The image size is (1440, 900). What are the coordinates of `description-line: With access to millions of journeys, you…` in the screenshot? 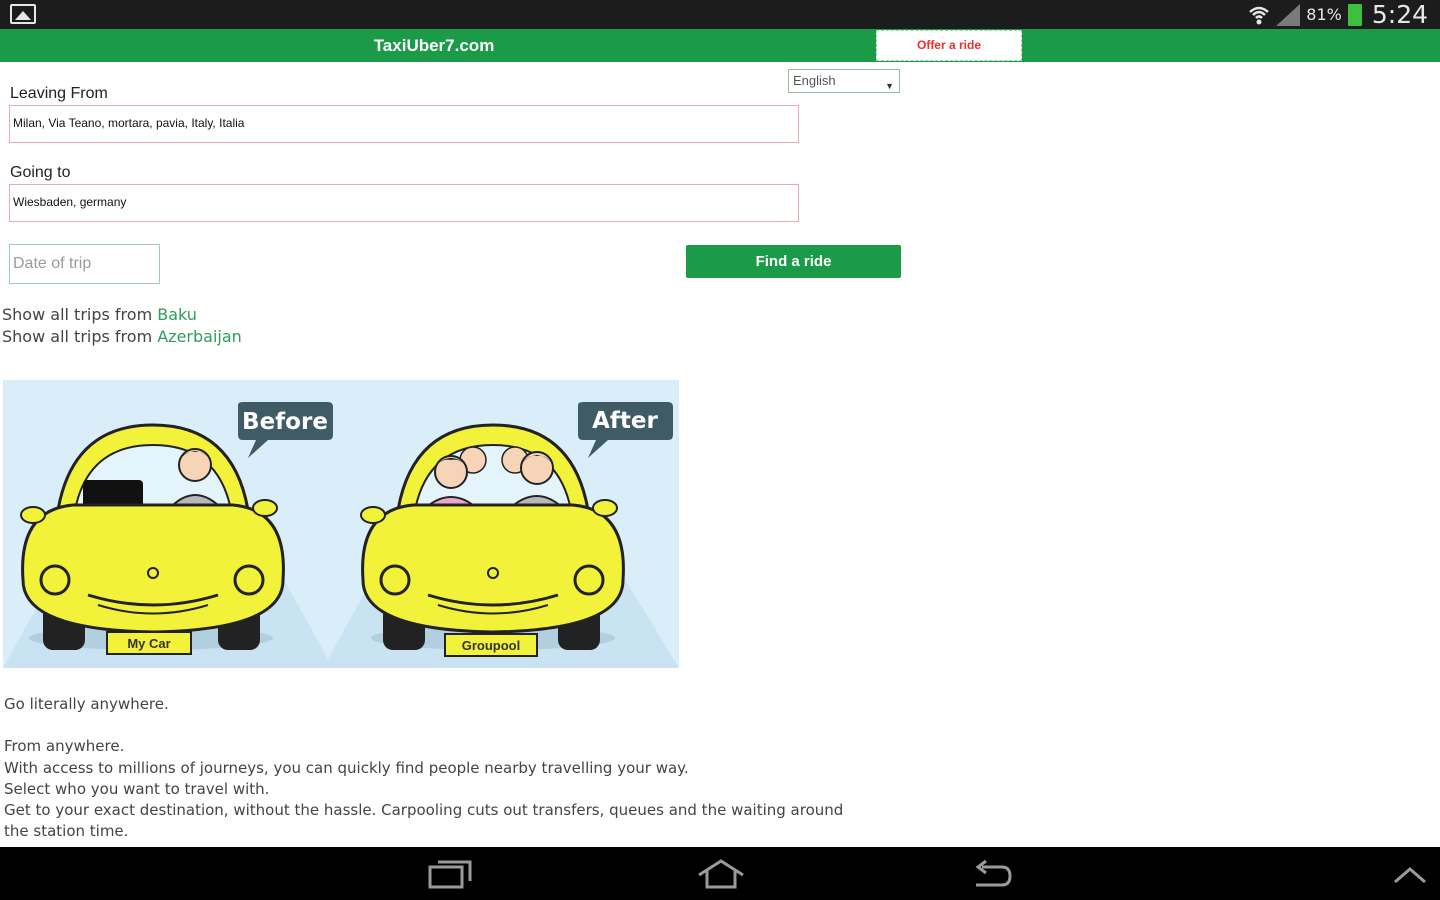 It's located at (346, 768).